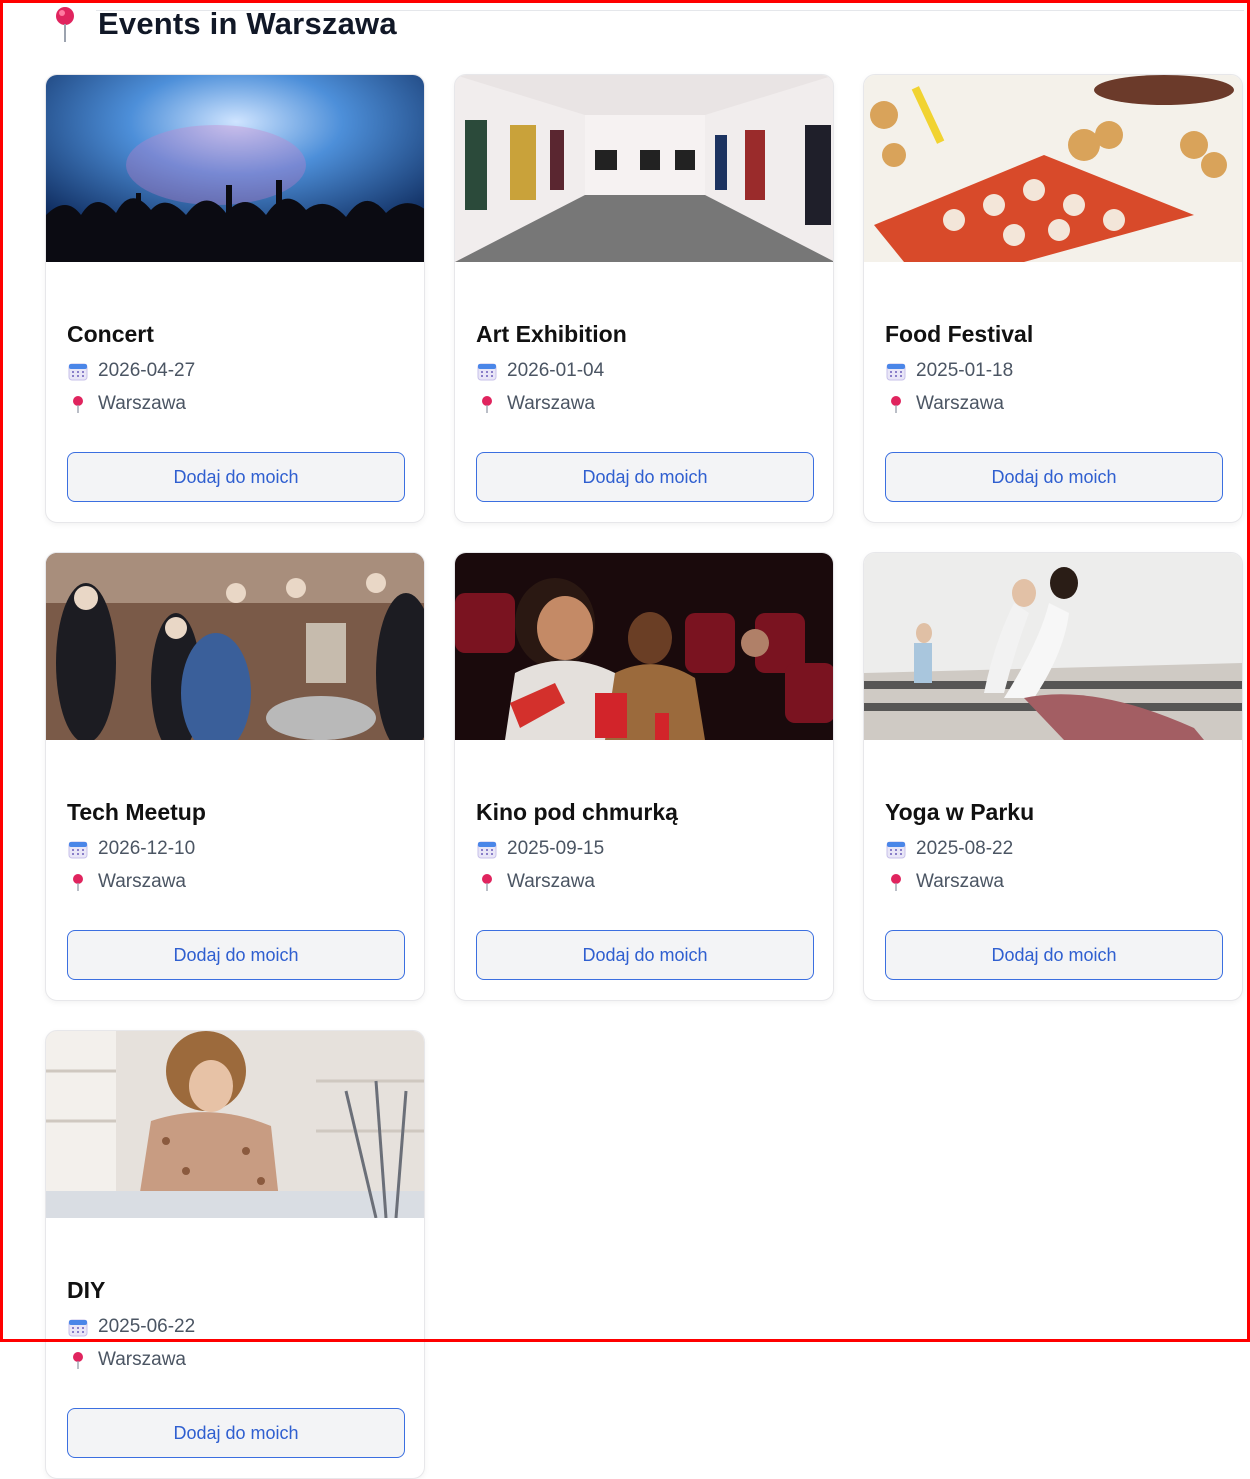 The width and height of the screenshot is (1250, 1479). What do you see at coordinates (235, 646) in the screenshot?
I see `meetup-crowd-image` at bounding box center [235, 646].